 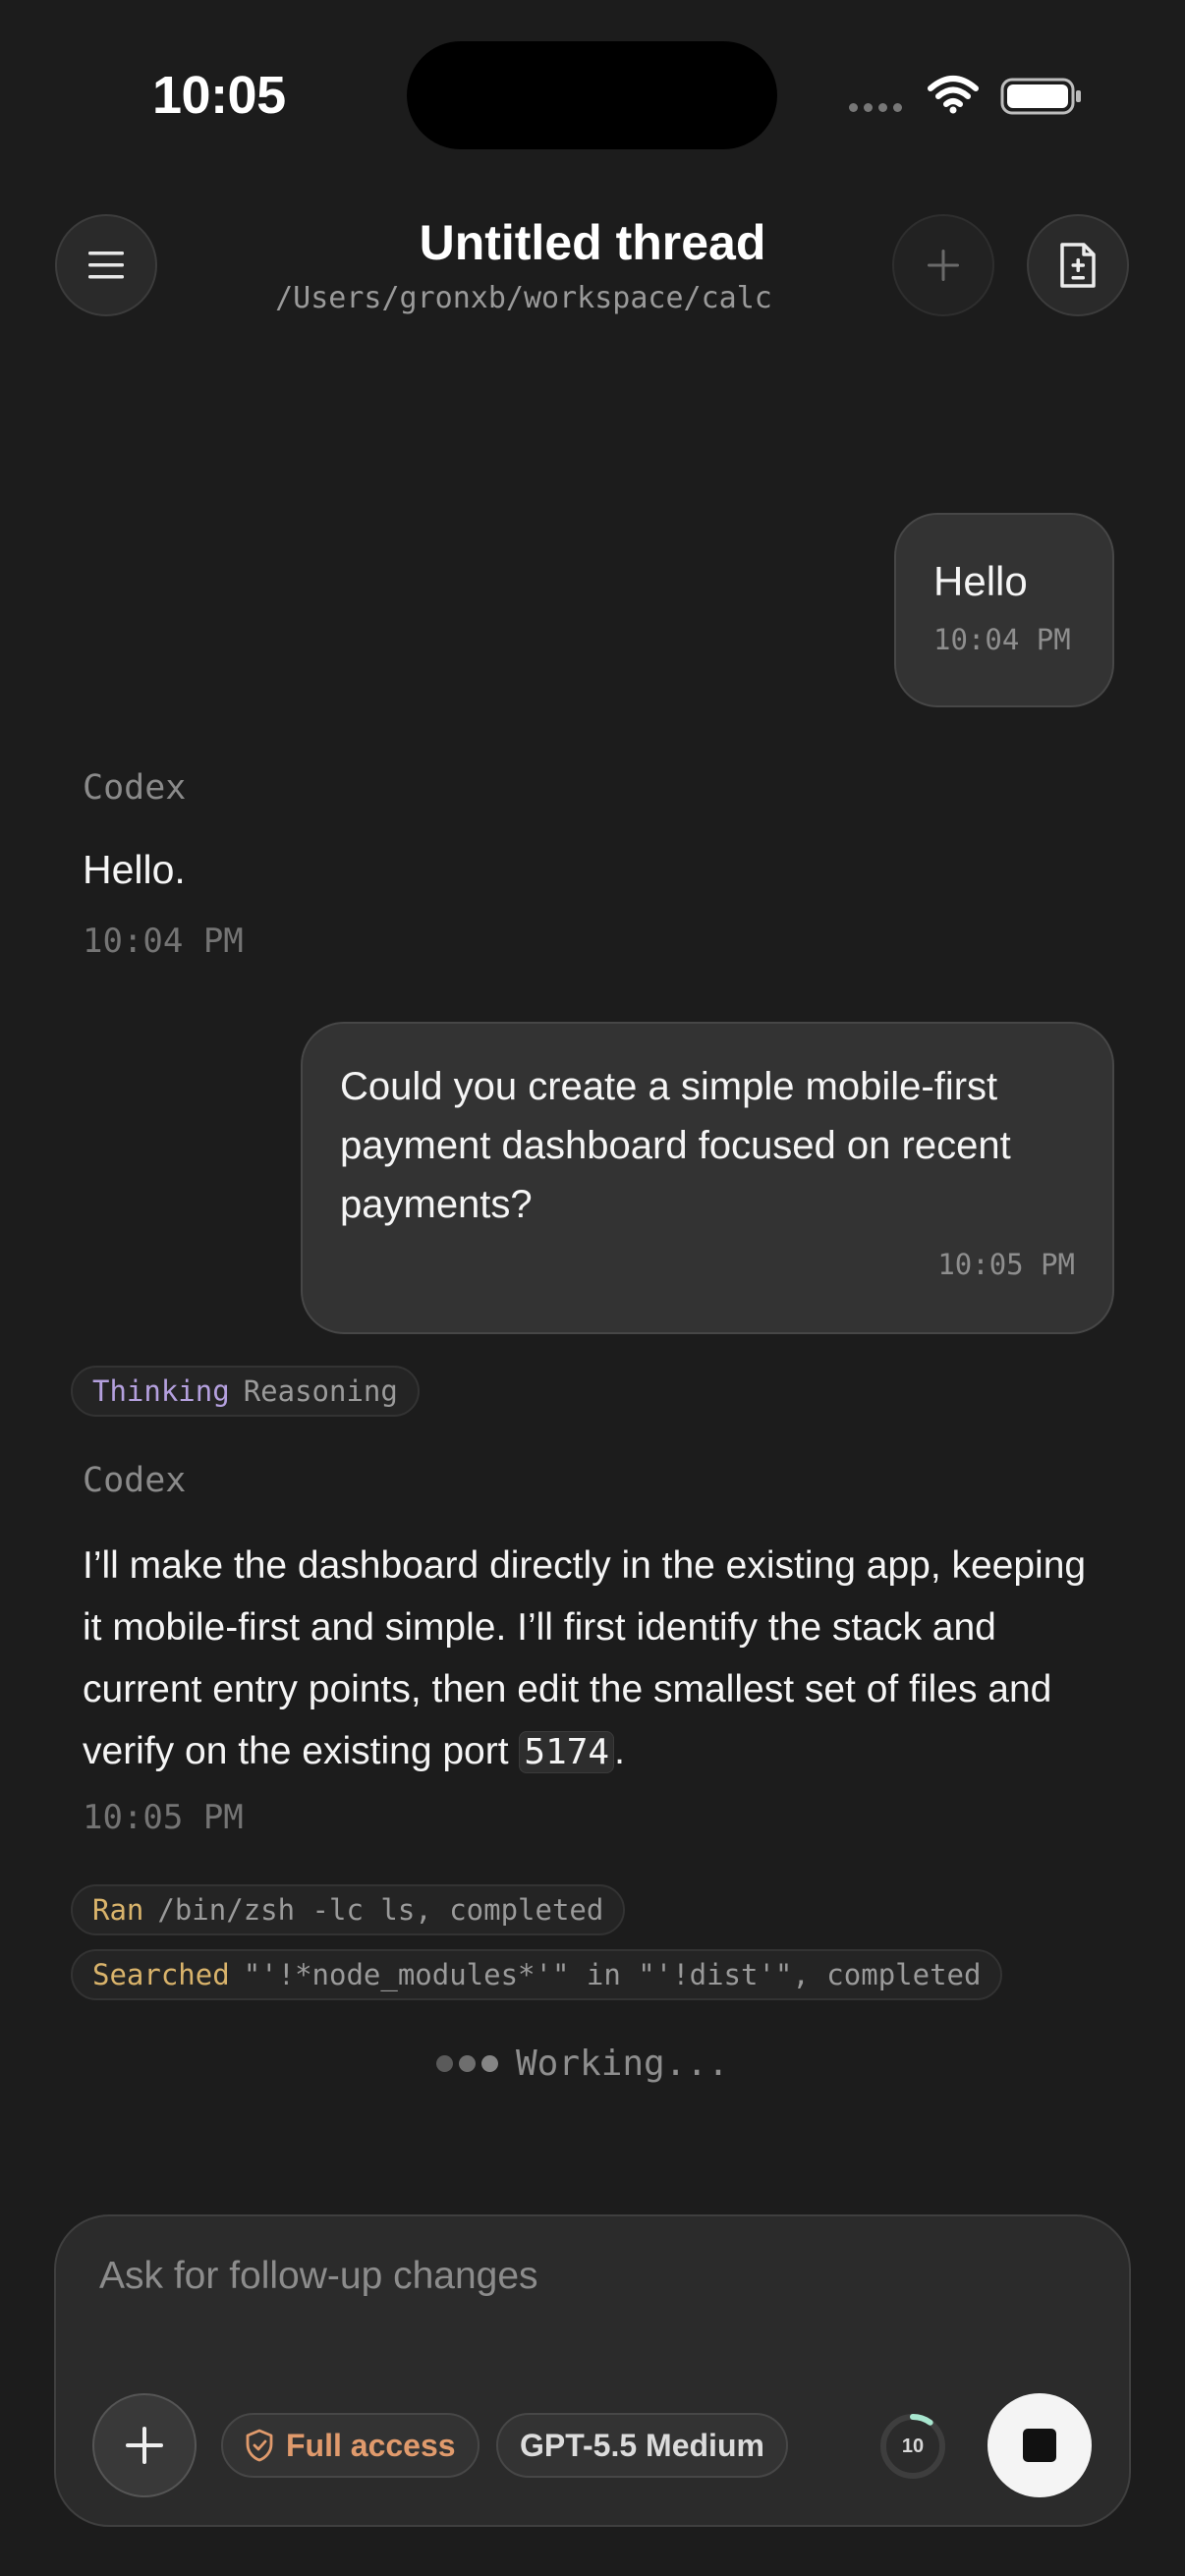 What do you see at coordinates (592, 2370) in the screenshot?
I see `composer: Full access GPT-5.5 Medium 10` at bounding box center [592, 2370].